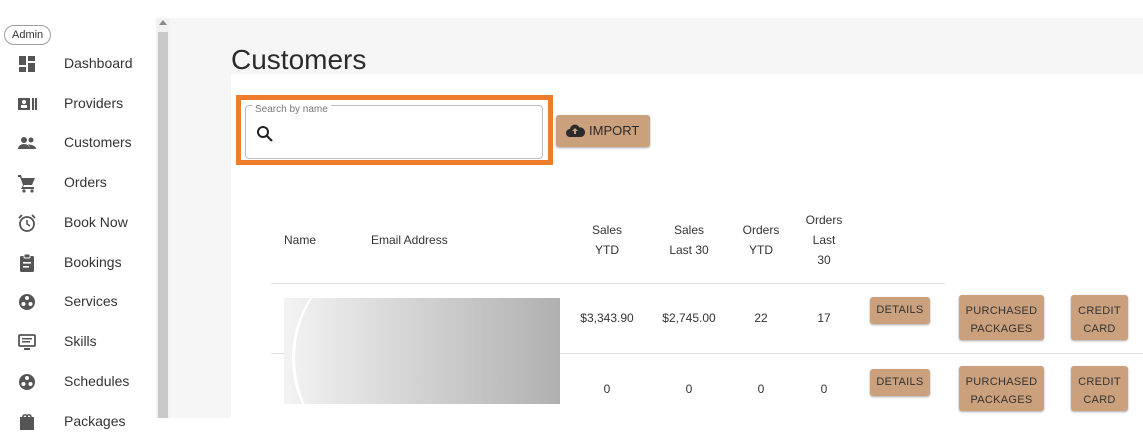  Describe the element at coordinates (824, 260) in the screenshot. I see `header-line: 30` at that location.